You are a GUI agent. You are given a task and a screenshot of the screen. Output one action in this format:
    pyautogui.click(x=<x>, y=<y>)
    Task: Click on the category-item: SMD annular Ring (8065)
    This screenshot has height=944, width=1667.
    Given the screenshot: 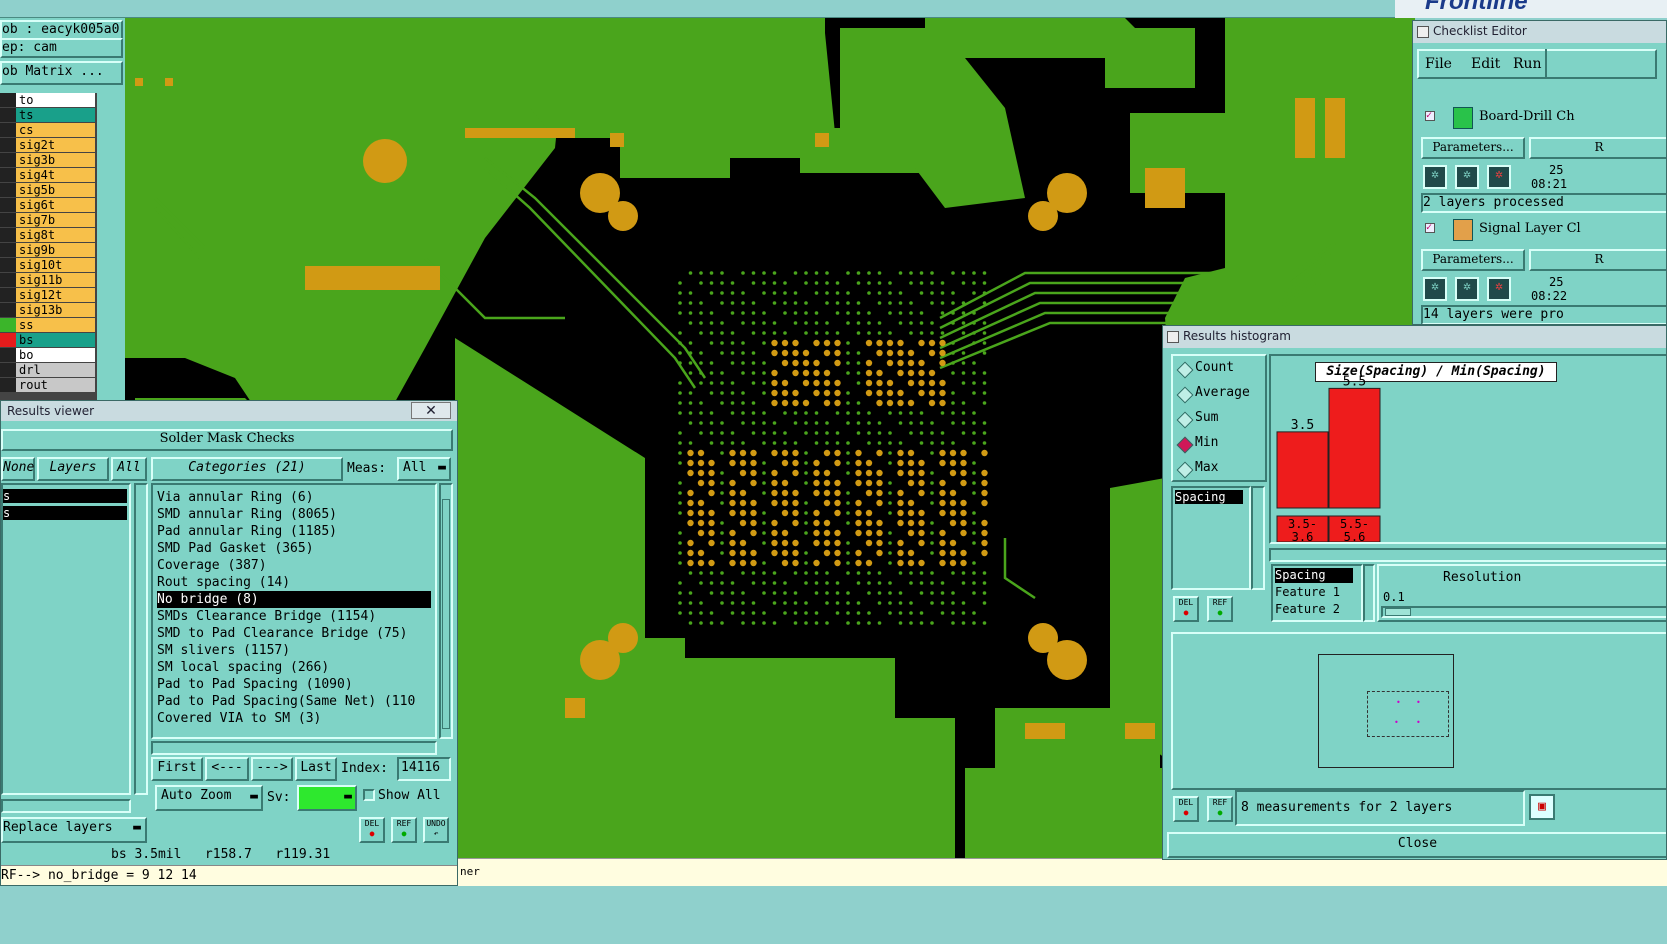 What is the action you would take?
    pyautogui.click(x=247, y=514)
    